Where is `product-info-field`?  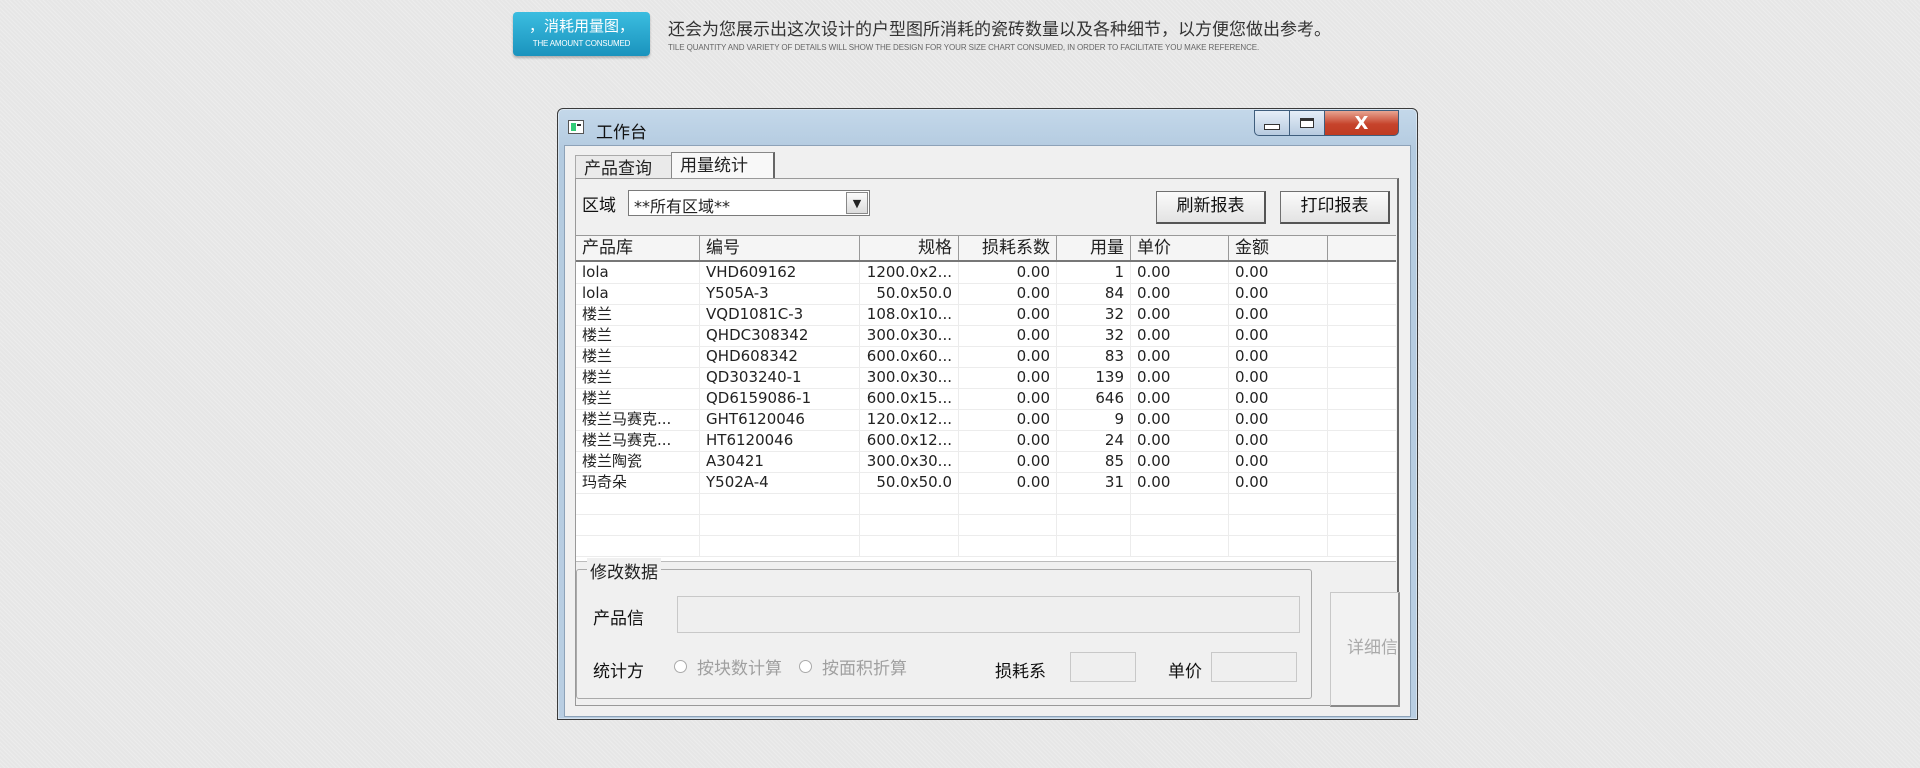
product-info-field is located at coordinates (988, 614).